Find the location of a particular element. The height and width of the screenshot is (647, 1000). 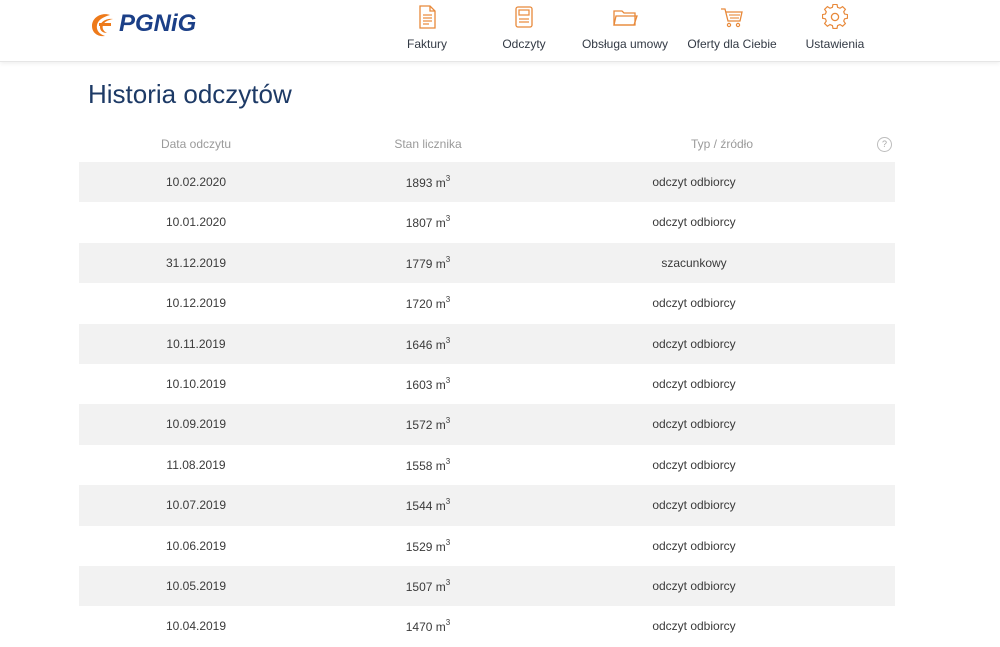

reading-value: 1720 is located at coordinates (419, 304).